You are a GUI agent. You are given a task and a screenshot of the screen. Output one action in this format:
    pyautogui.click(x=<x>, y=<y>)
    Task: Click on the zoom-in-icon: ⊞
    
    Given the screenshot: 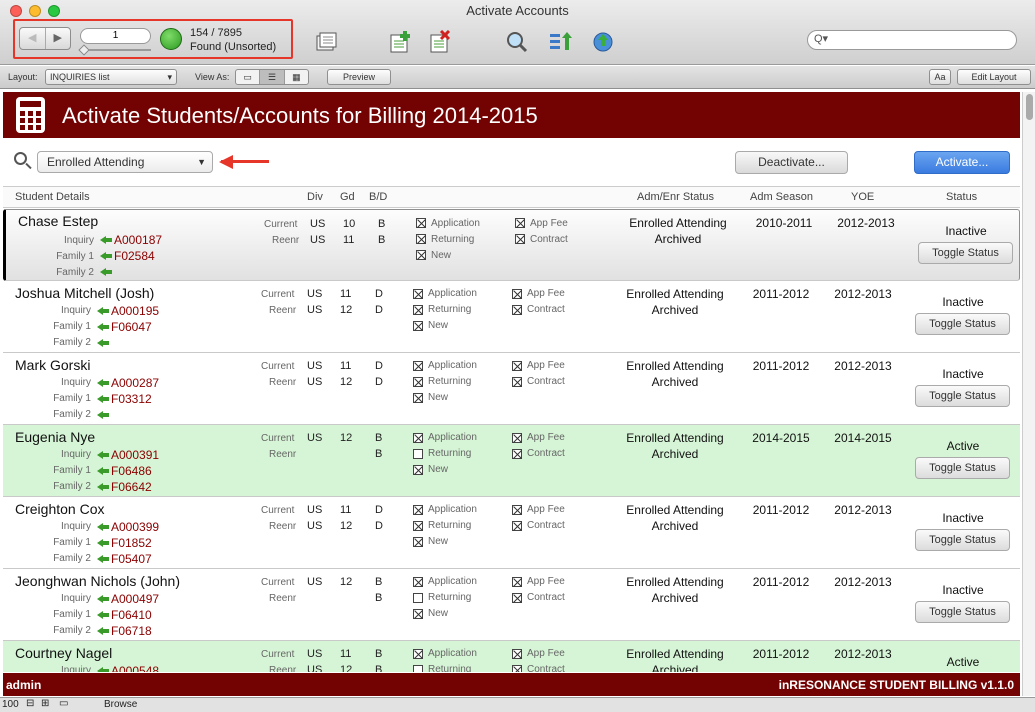 What is the action you would take?
    pyautogui.click(x=45, y=703)
    